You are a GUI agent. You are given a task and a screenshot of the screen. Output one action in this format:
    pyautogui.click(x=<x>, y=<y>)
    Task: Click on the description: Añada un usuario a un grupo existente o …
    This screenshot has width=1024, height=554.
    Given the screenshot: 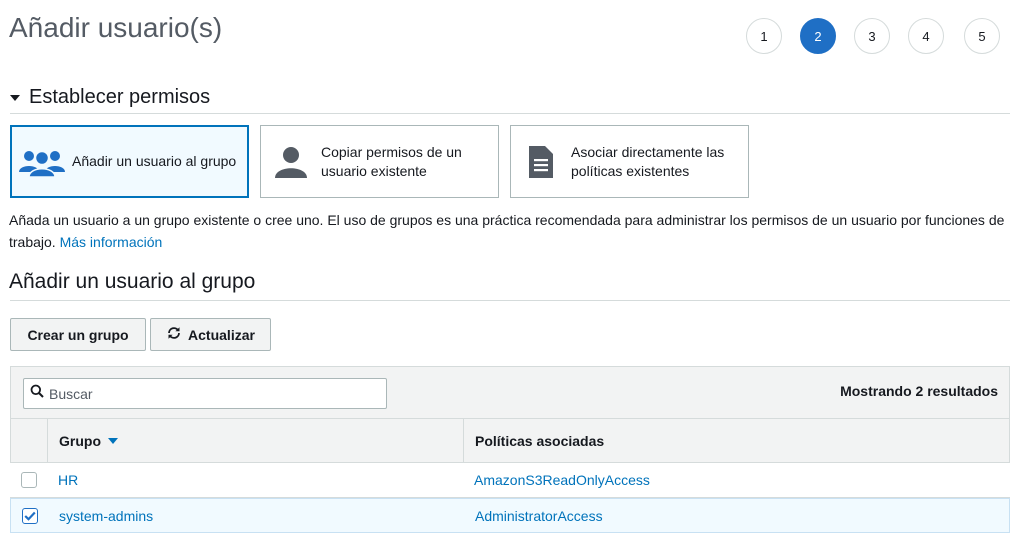 What is the action you would take?
    pyautogui.click(x=511, y=231)
    